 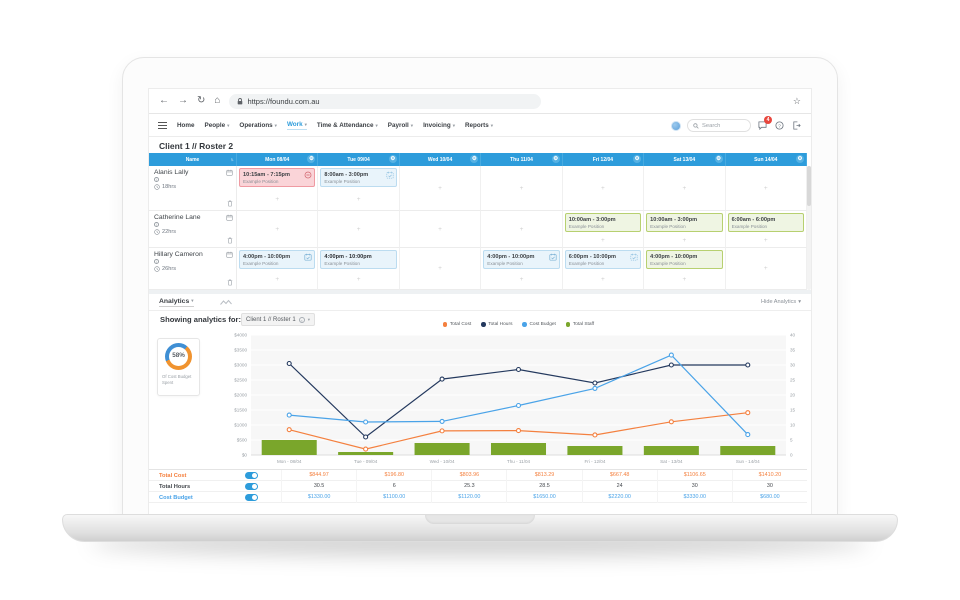 I want to click on summary-value: $844.97, so click(x=318, y=475).